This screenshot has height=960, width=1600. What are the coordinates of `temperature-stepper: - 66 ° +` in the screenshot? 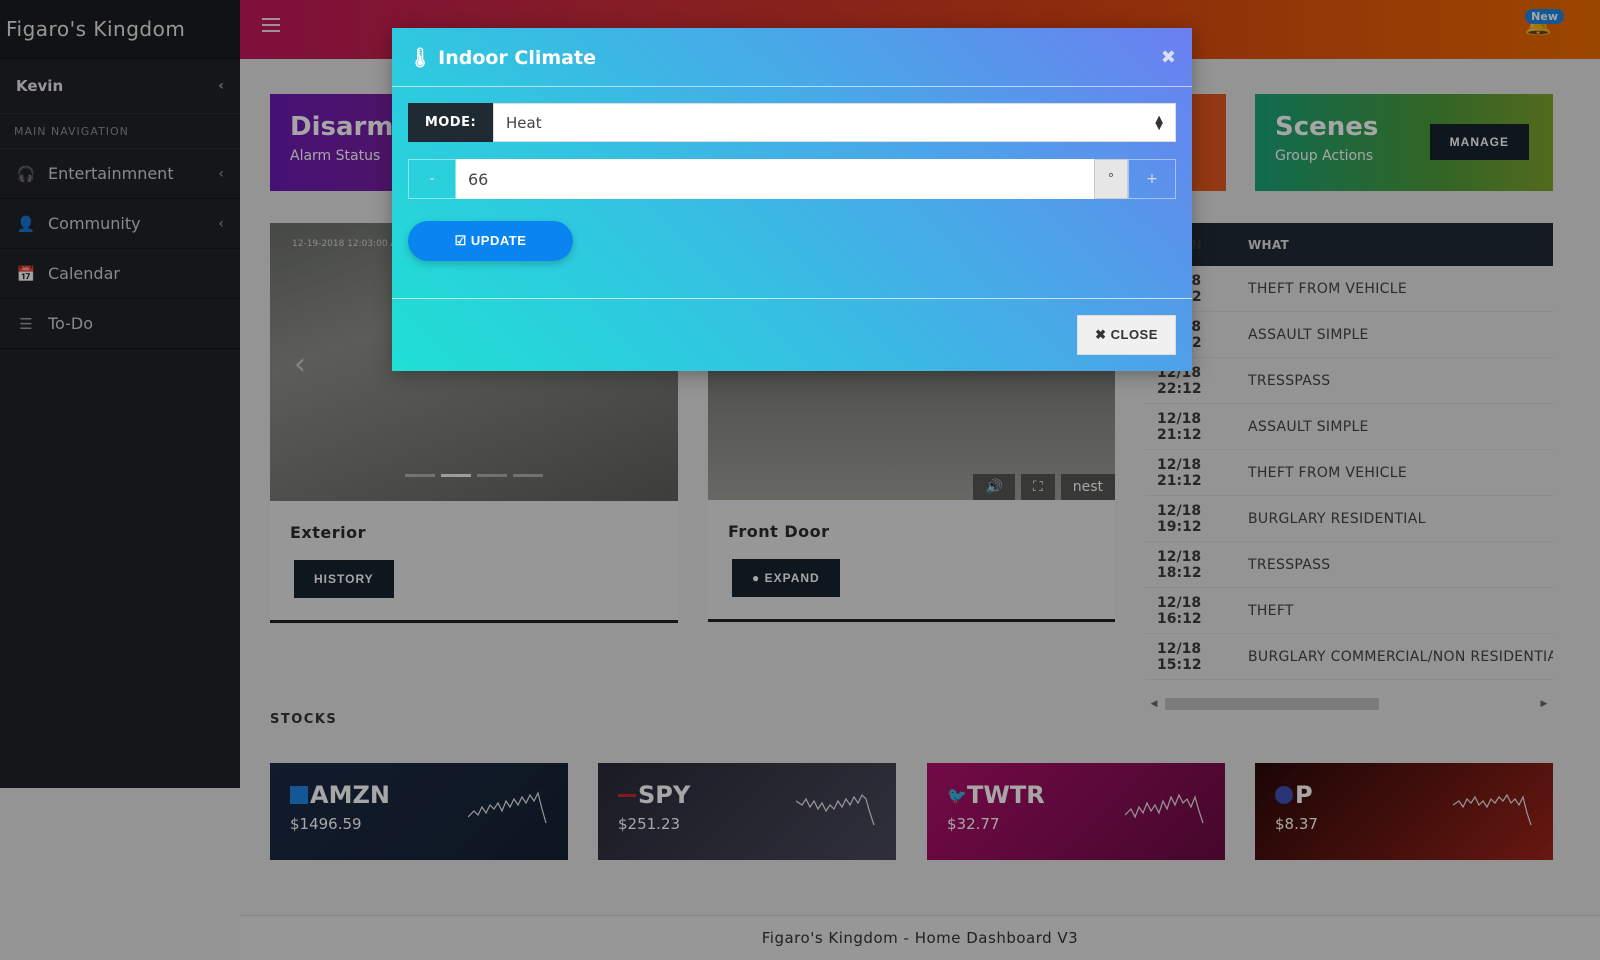 It's located at (792, 179).